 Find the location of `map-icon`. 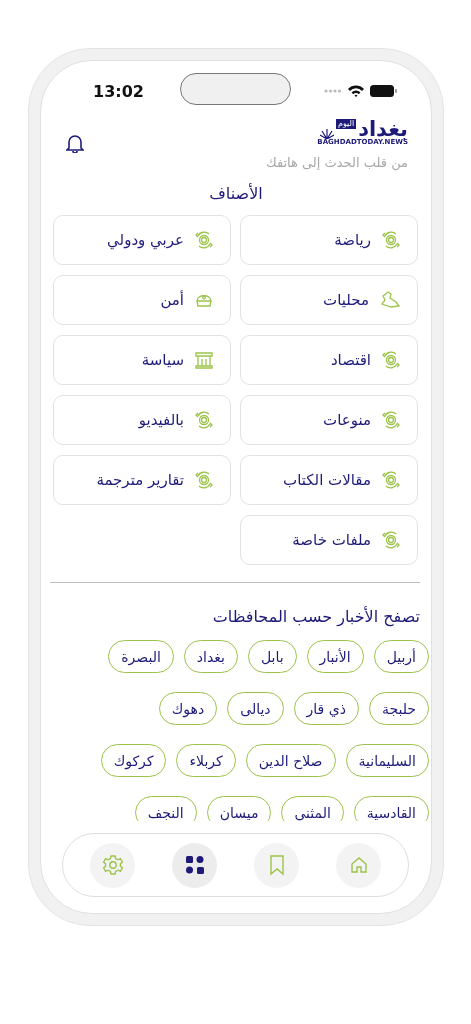

map-icon is located at coordinates (390, 300).